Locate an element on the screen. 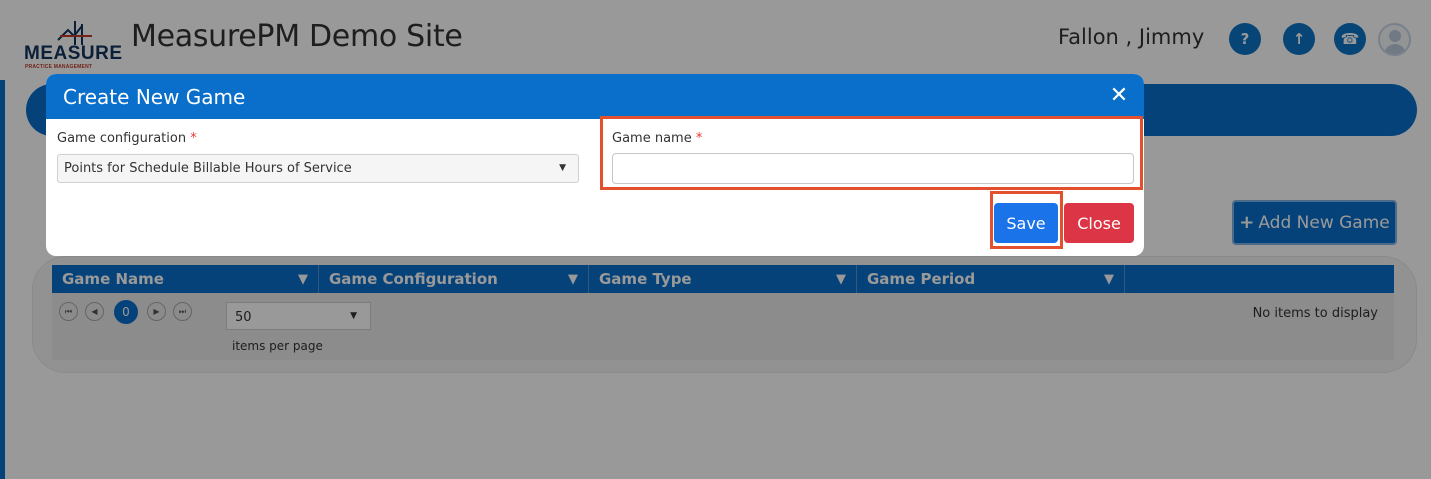 The height and width of the screenshot is (479, 1431). required-marker: * is located at coordinates (193, 138).